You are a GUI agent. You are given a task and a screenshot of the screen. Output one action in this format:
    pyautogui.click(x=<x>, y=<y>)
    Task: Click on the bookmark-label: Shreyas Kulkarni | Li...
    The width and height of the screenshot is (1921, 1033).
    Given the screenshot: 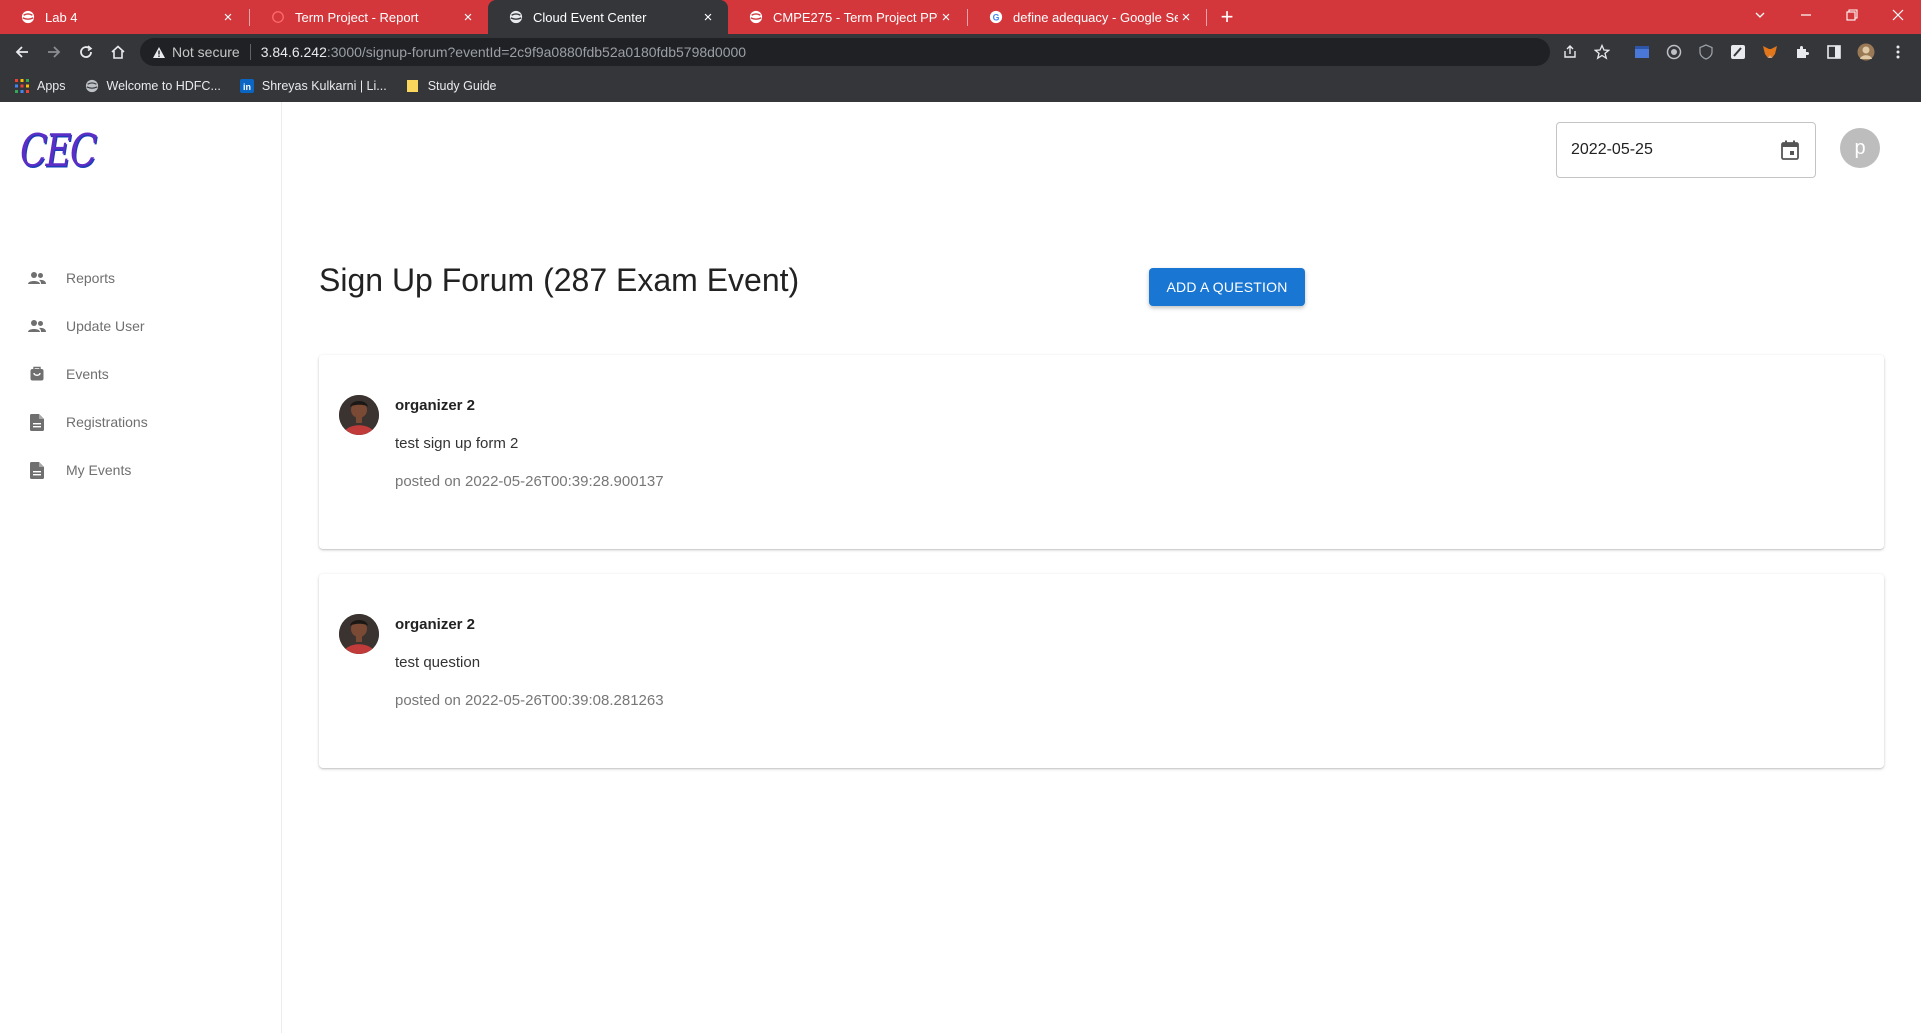 What is the action you would take?
    pyautogui.click(x=324, y=86)
    